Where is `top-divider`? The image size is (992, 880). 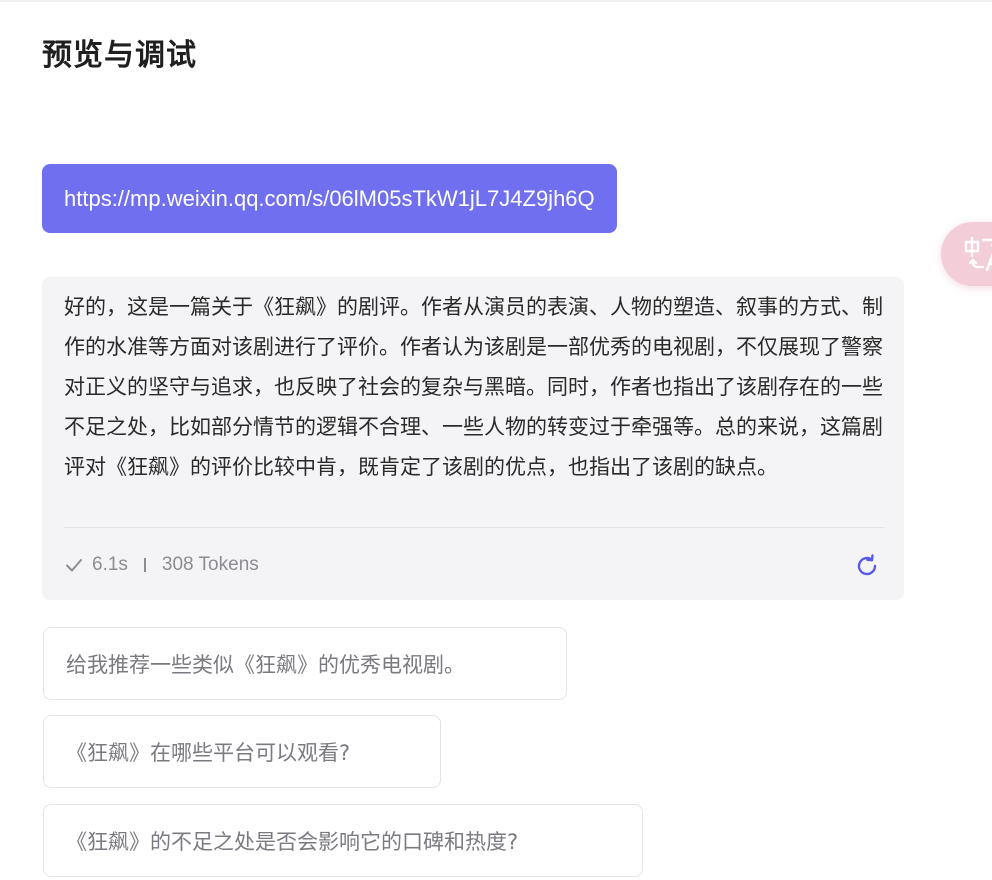
top-divider is located at coordinates (496, 1).